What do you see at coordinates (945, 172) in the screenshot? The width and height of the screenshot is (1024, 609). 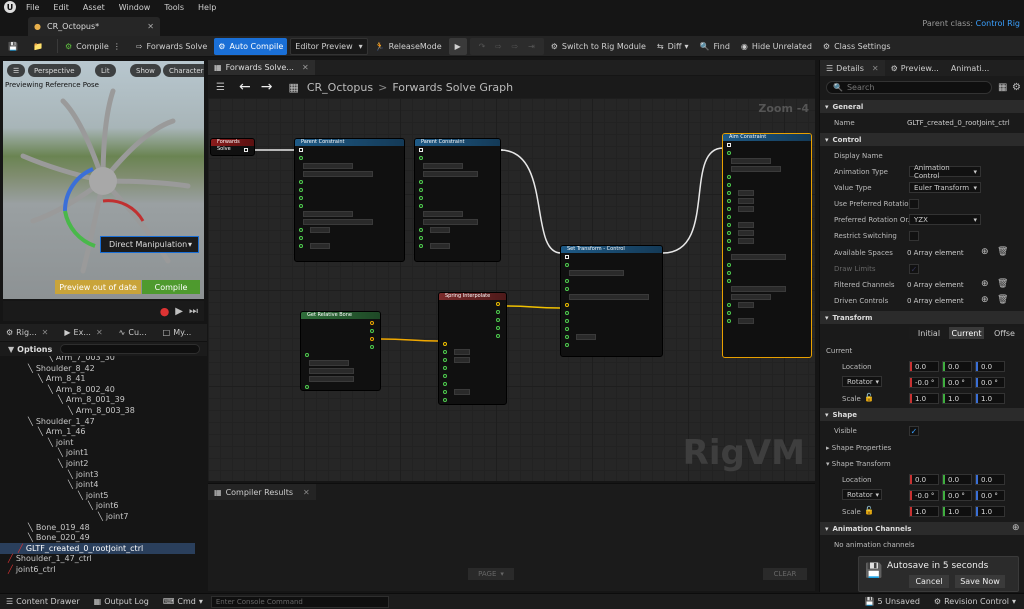 I see `animation-type-dropdown: Animation Control ▾` at bounding box center [945, 172].